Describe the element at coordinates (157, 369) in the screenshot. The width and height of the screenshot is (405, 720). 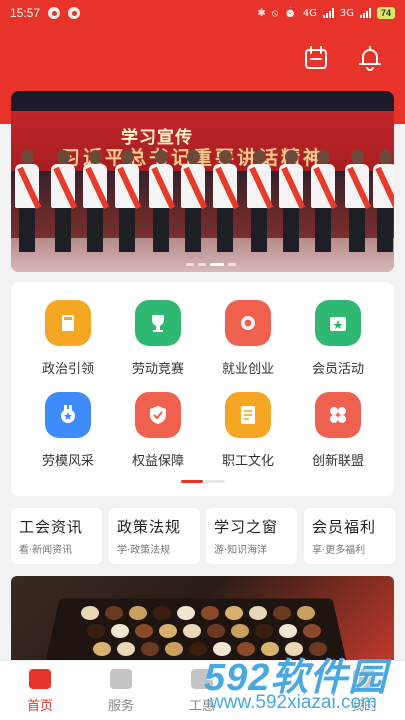
I see `grid-item-label: 劳动竞赛` at that location.